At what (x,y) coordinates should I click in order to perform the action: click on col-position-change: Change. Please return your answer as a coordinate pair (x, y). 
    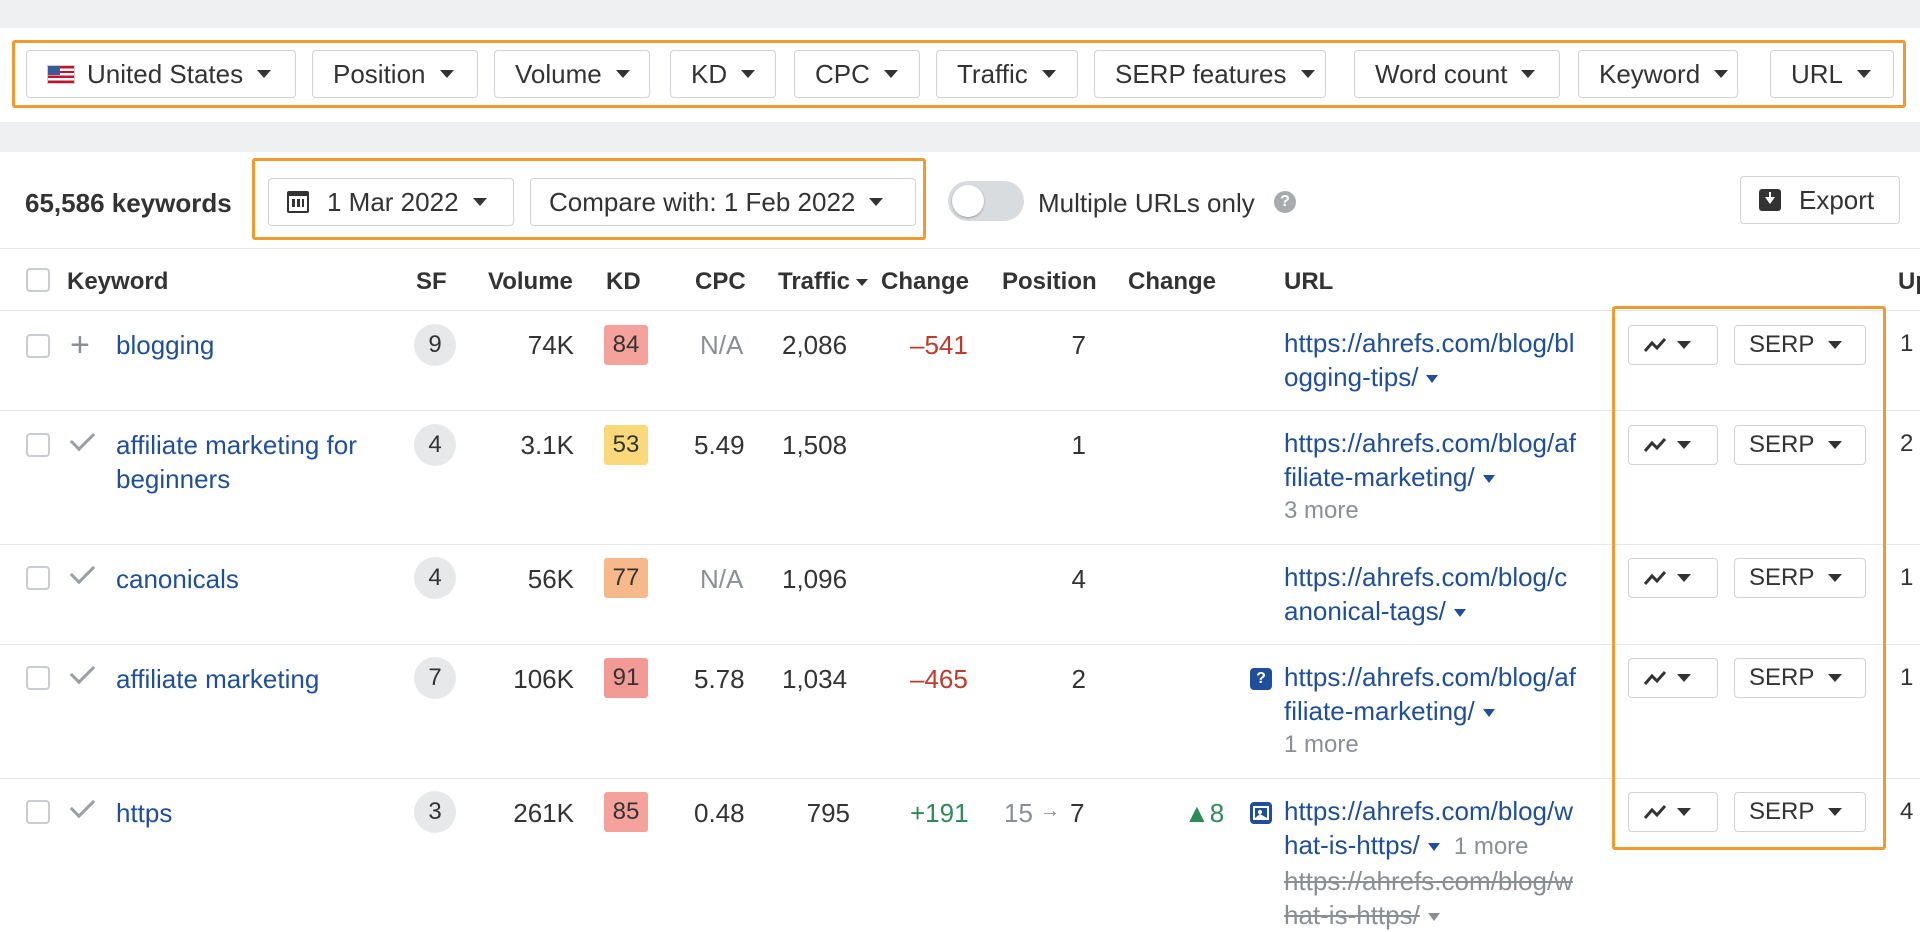
    Looking at the image, I should click on (1172, 282).